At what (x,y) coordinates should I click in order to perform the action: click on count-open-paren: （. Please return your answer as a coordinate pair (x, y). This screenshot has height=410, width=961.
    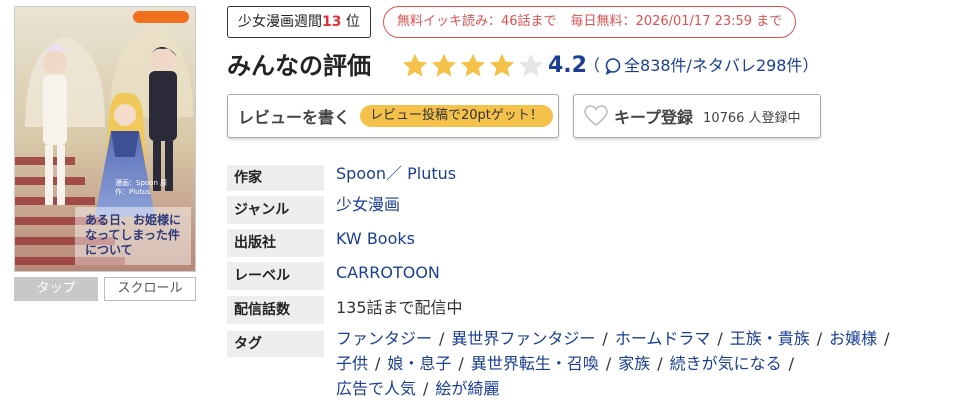
    Looking at the image, I should click on (592, 65).